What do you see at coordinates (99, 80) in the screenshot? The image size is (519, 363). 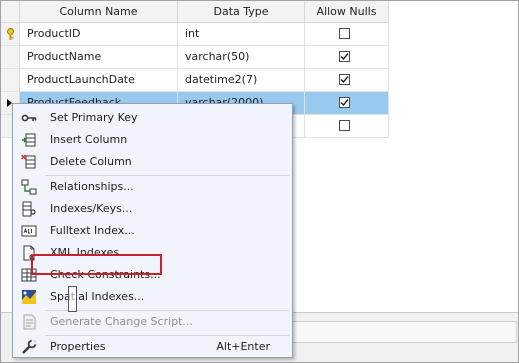 I see `column-name-cell: ProductLaunchDate` at bounding box center [99, 80].